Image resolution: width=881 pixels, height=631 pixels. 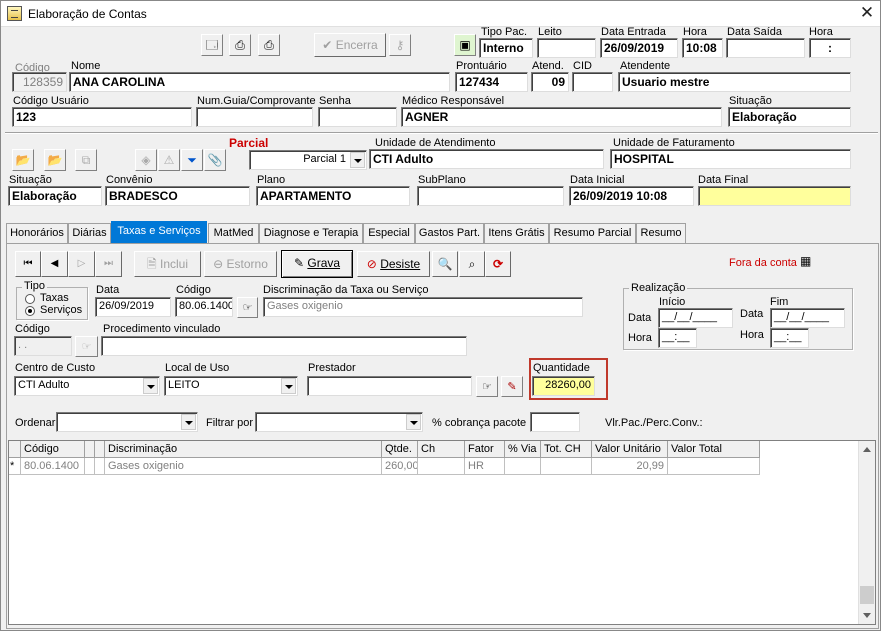 I want to click on estorno-button: ⊖ Estorno, so click(x=240, y=264).